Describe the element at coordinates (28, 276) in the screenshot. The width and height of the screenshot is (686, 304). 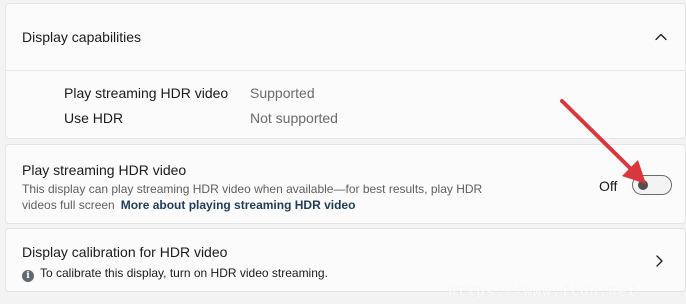
I see `info-icon: i` at that location.